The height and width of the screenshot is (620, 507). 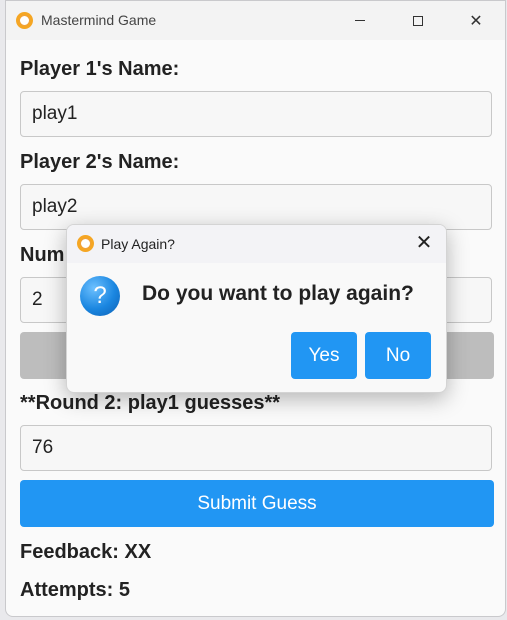 What do you see at coordinates (100, 296) in the screenshot?
I see `question-icon: ?` at bounding box center [100, 296].